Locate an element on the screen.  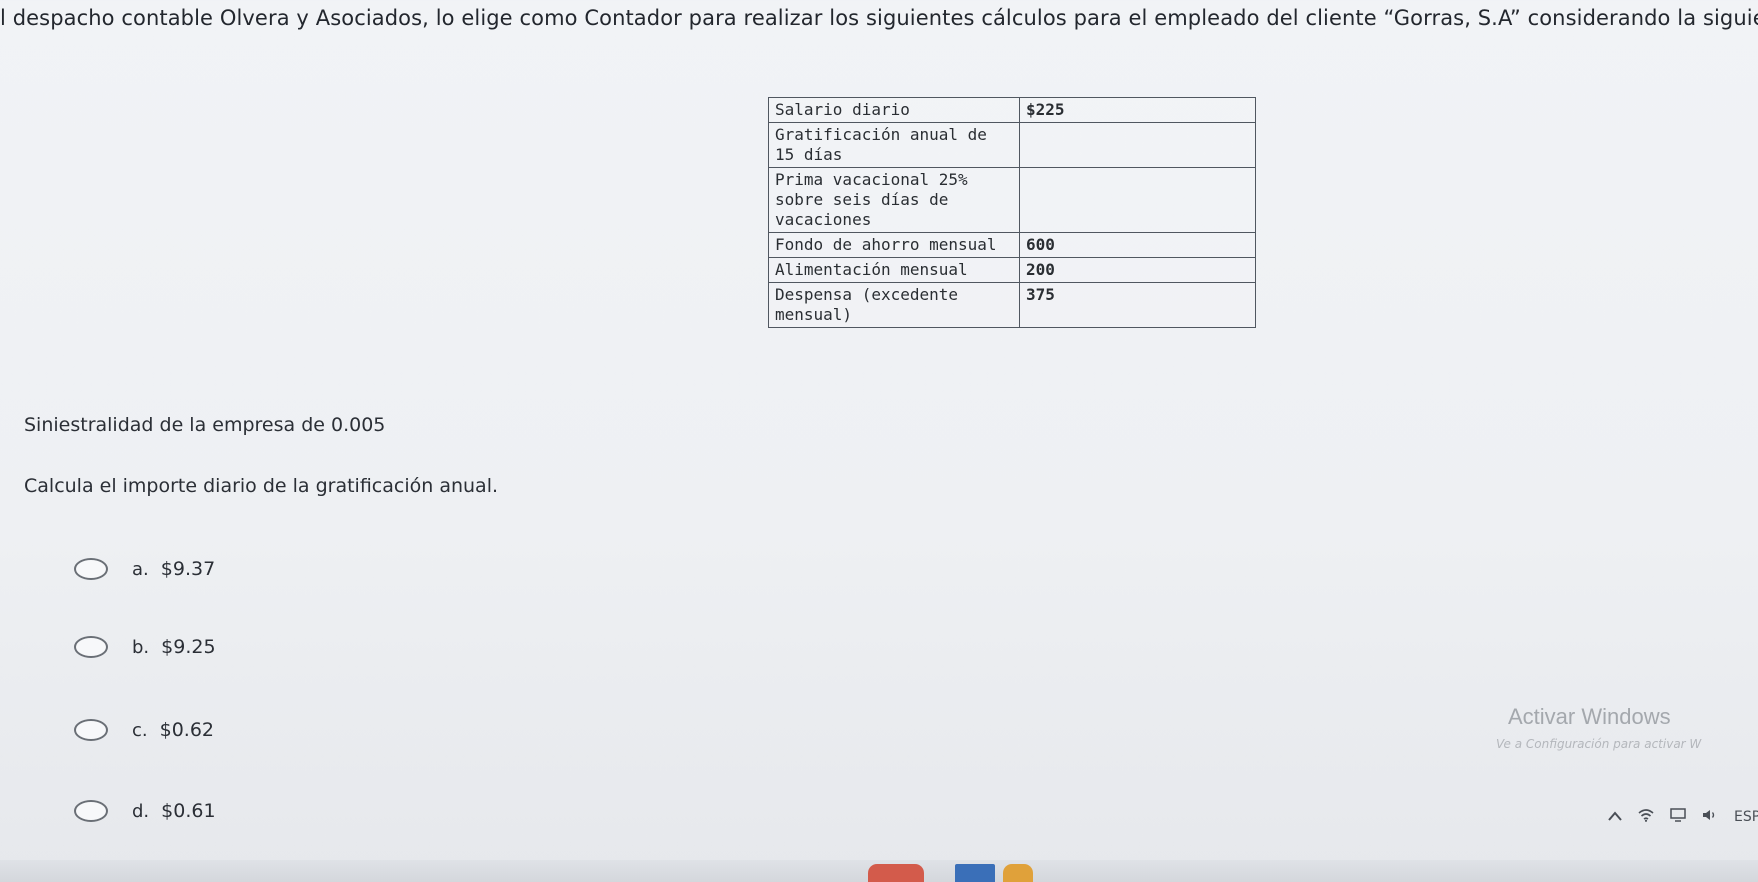
option-a: a. $9.37 is located at coordinates (144, 569).